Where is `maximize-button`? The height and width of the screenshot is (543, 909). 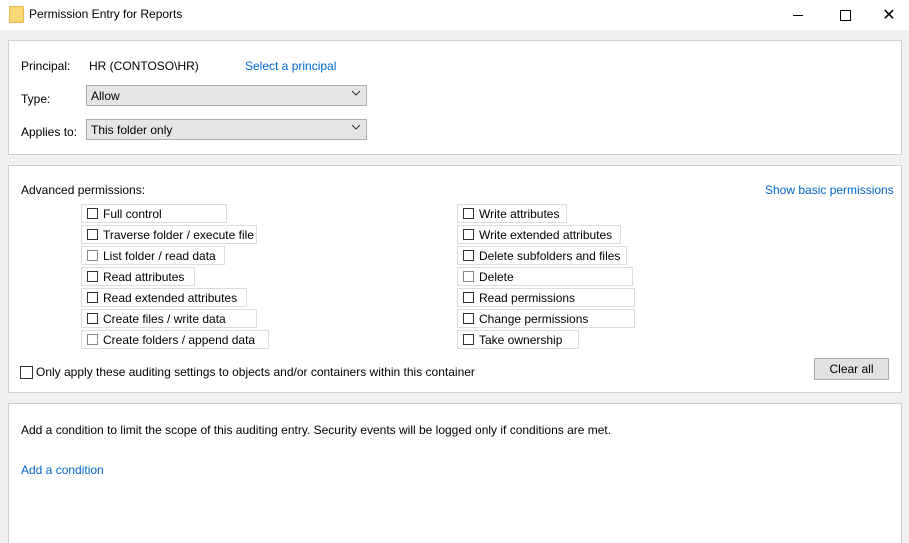 maximize-button is located at coordinates (845, 15).